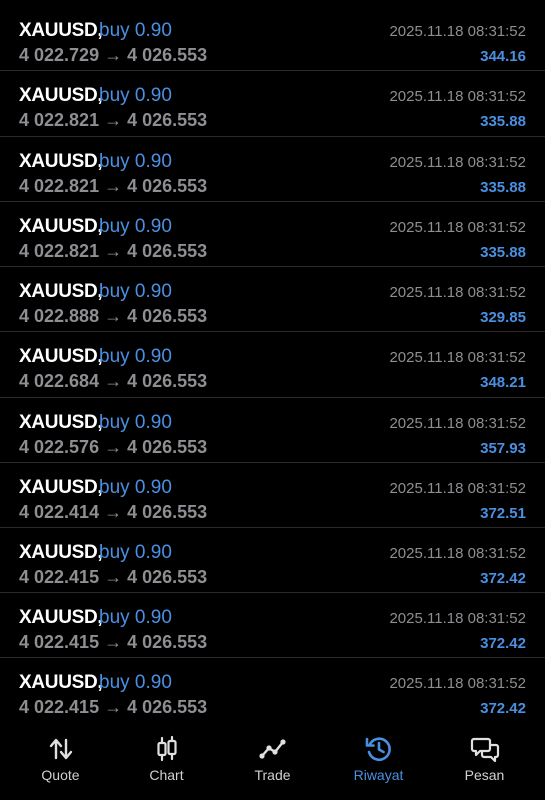 Image resolution: width=545 pixels, height=800 pixels. I want to click on history-clock-icon, so click(379, 749).